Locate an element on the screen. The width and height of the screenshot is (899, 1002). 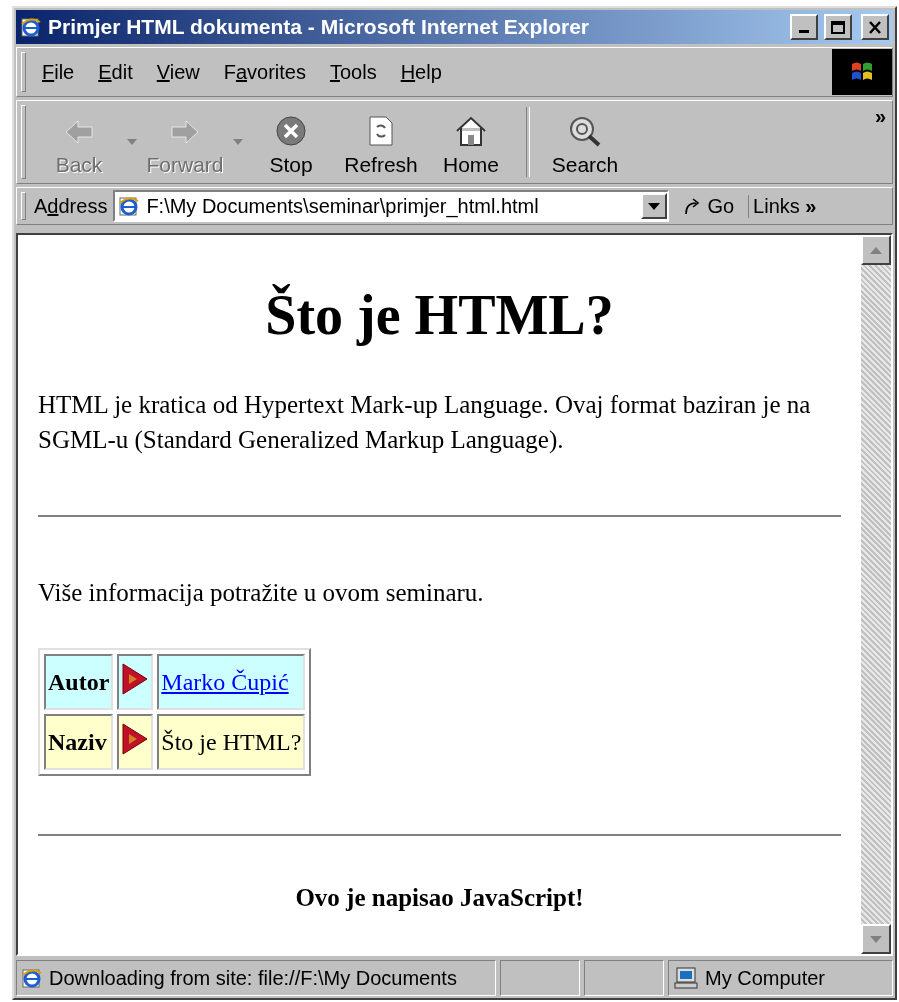
close-icon is located at coordinates (875, 27).